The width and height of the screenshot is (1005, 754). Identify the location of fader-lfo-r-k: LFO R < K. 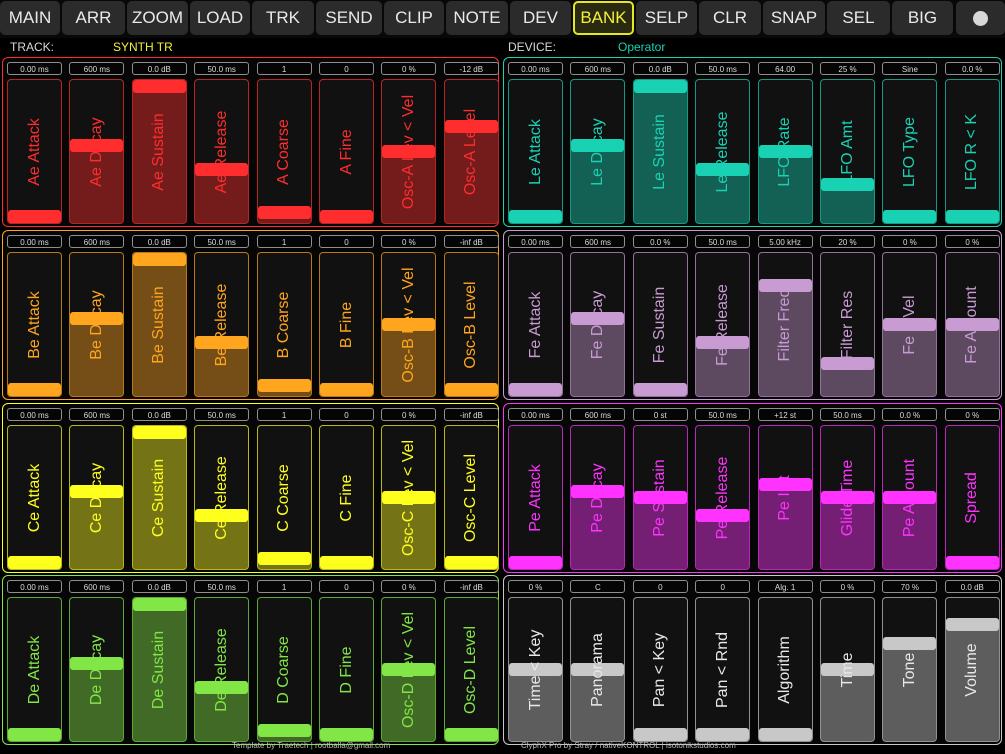
(972, 151).